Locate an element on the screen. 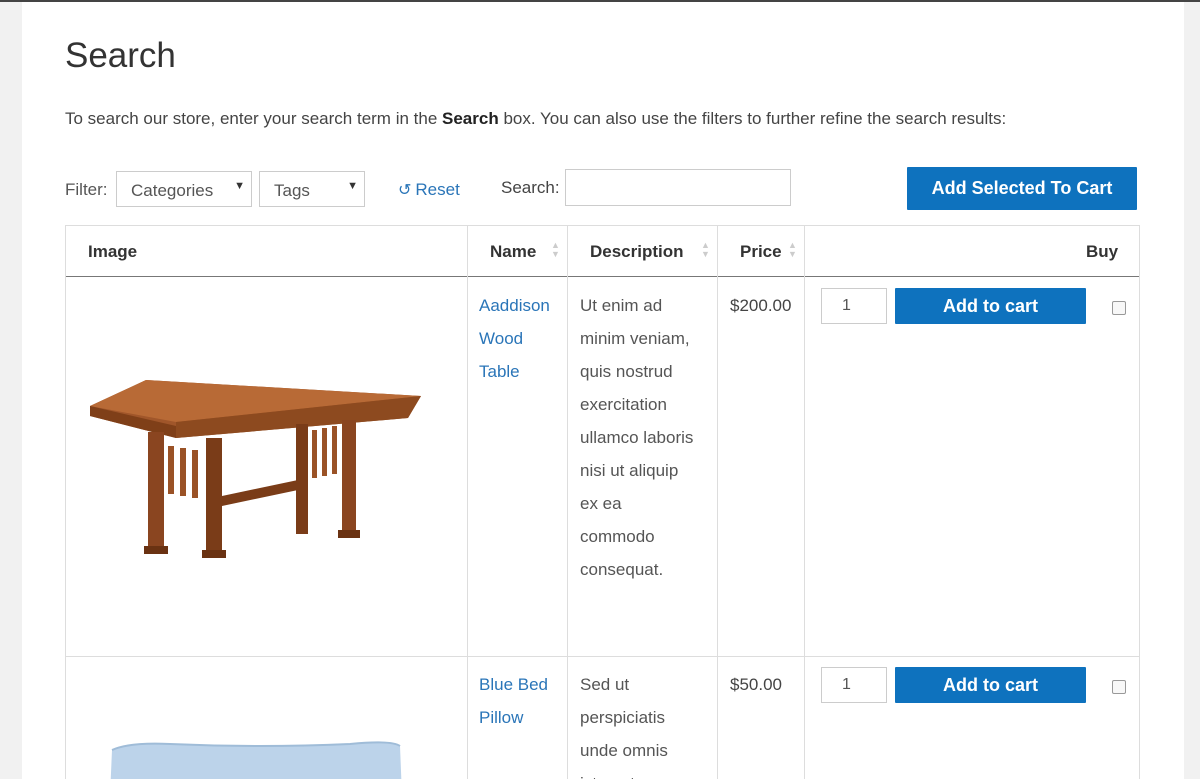 The width and height of the screenshot is (1200, 779). undo-icon: ↺ is located at coordinates (405, 190).